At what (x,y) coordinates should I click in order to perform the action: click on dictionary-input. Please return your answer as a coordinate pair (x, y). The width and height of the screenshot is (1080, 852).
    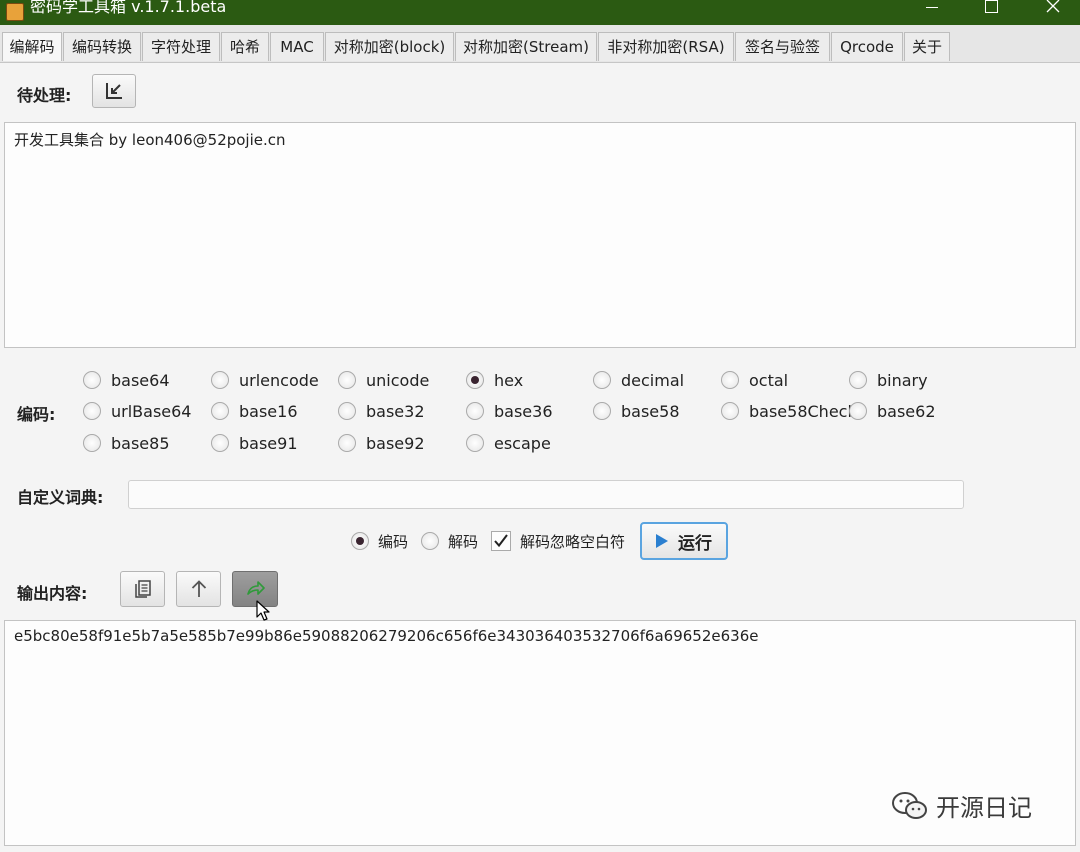
    Looking at the image, I should click on (546, 494).